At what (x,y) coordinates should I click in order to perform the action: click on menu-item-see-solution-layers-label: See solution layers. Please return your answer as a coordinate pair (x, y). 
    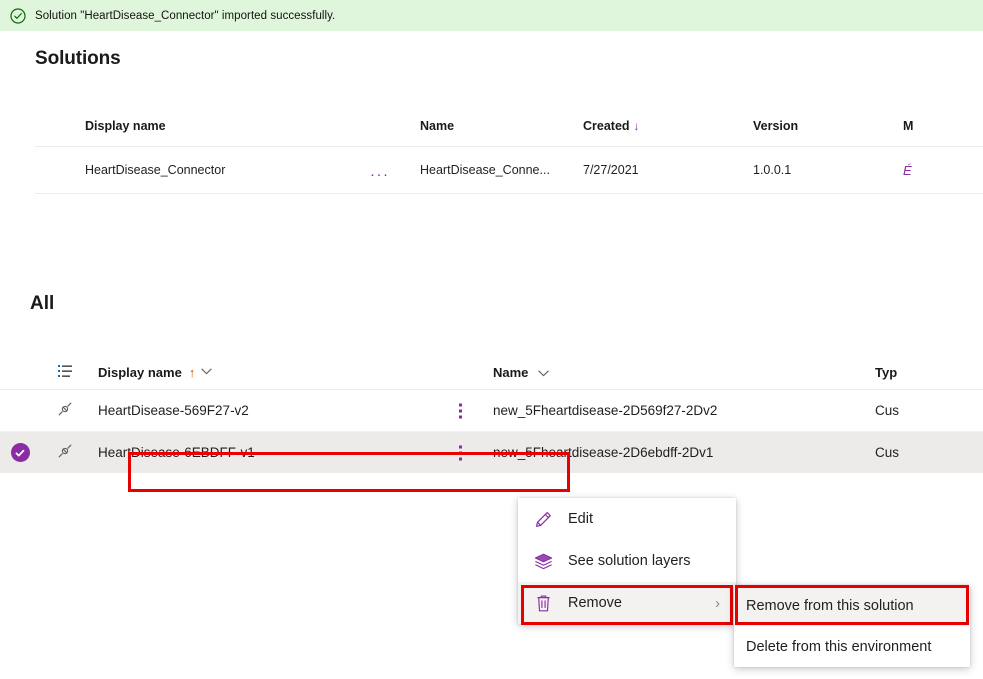
    Looking at the image, I should click on (629, 561).